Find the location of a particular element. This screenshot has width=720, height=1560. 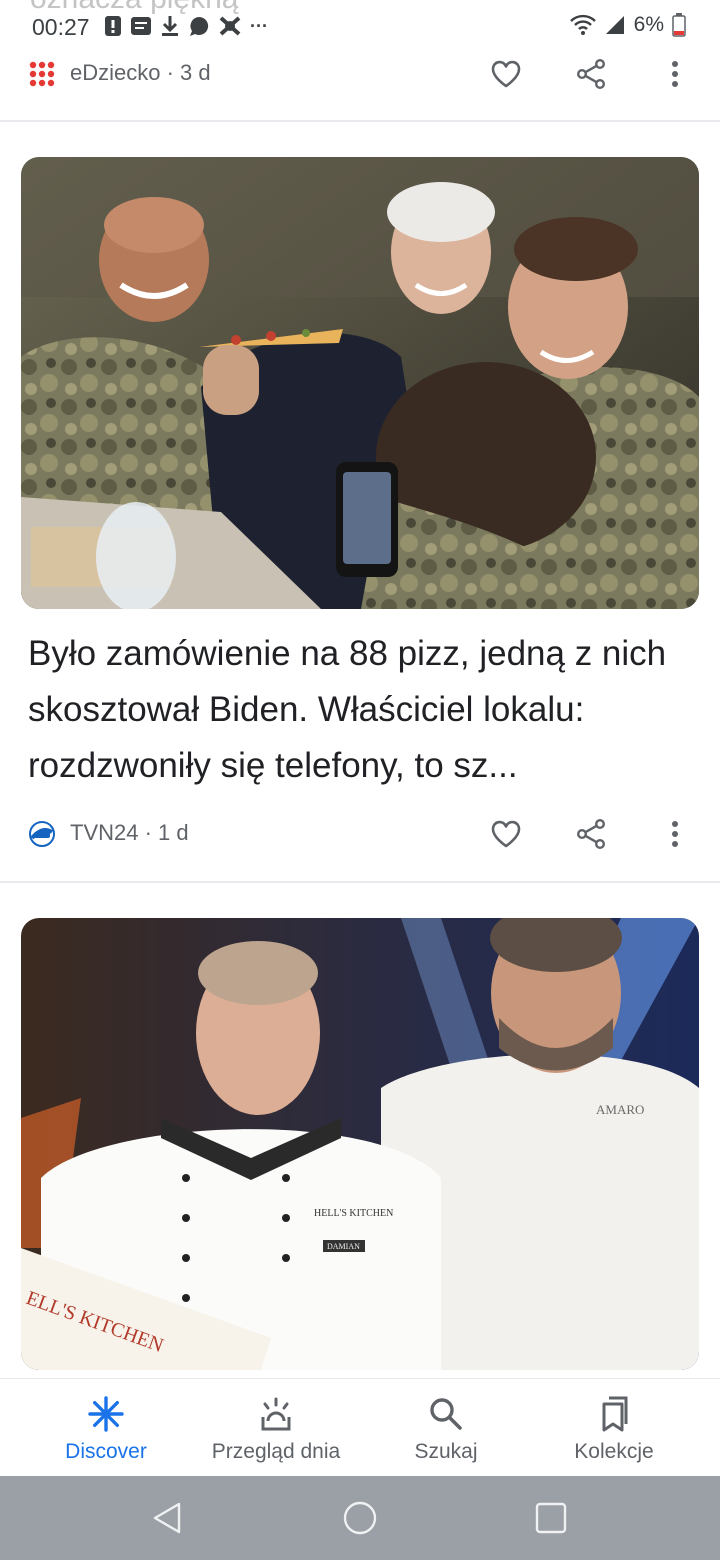

notification-icons: ··· is located at coordinates (186, 26).